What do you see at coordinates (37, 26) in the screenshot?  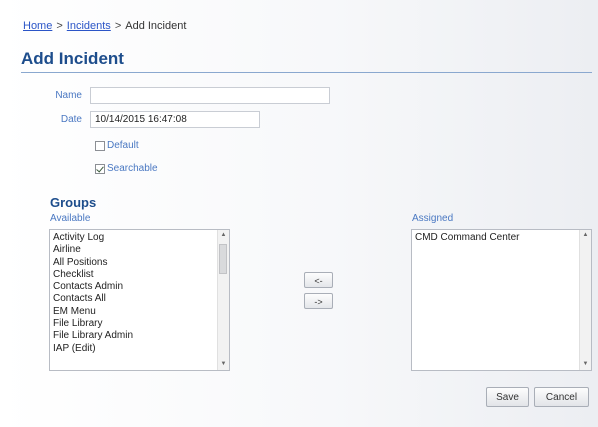 I see `breadcrumb-home-link: Home` at bounding box center [37, 26].